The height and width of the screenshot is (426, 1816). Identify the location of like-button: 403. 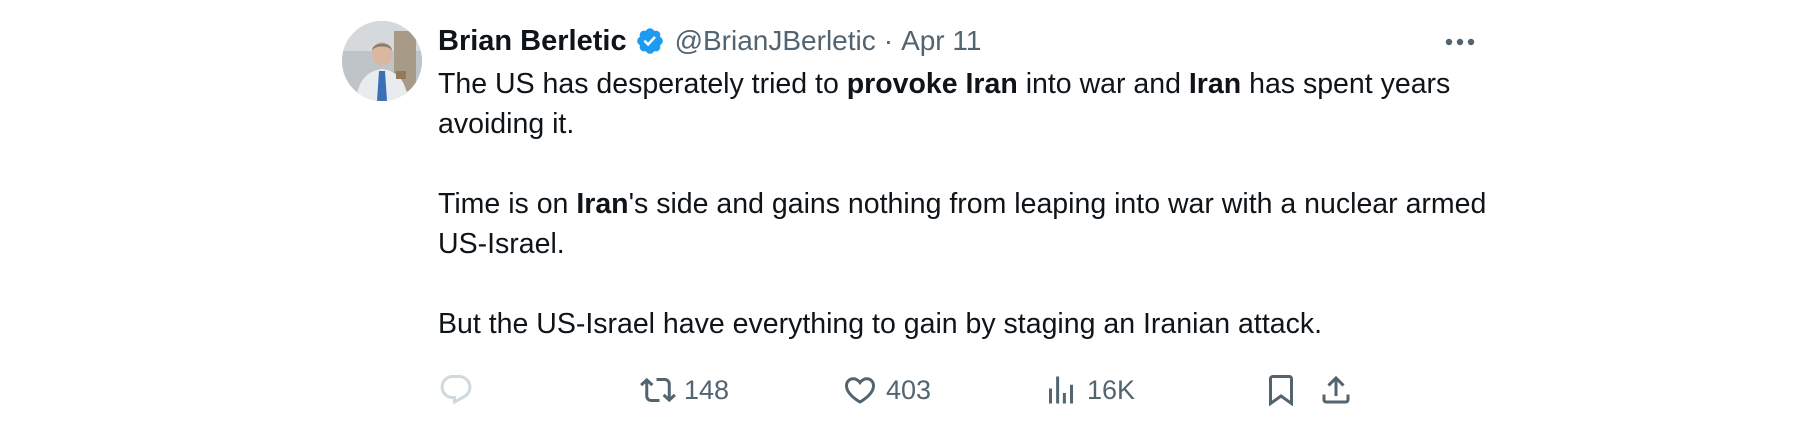
(886, 390).